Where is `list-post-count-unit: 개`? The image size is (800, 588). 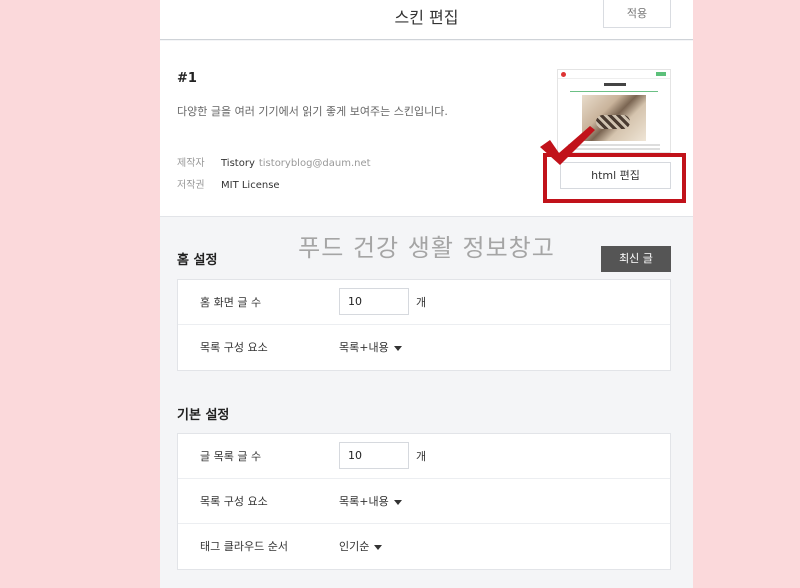 list-post-count-unit: 개 is located at coordinates (421, 456).